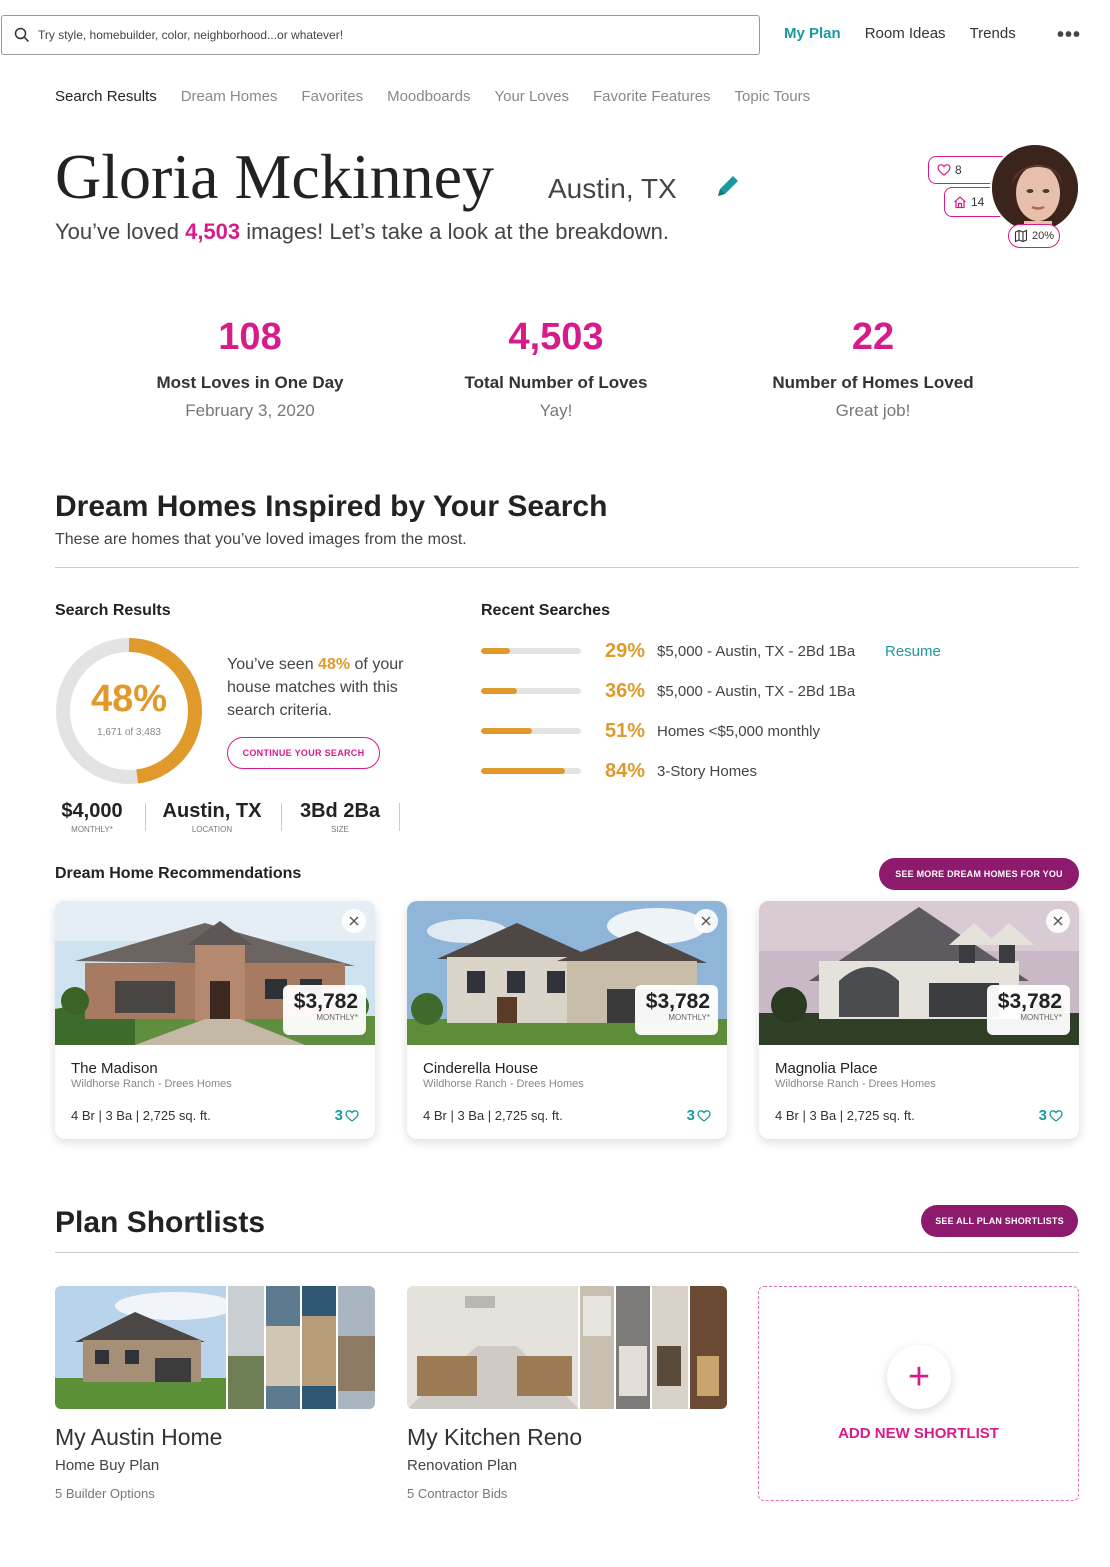 The width and height of the screenshot is (1110, 1567). Describe the element at coordinates (212, 817) in the screenshot. I see `criteria-location: Austin, TX LOCATION` at that location.